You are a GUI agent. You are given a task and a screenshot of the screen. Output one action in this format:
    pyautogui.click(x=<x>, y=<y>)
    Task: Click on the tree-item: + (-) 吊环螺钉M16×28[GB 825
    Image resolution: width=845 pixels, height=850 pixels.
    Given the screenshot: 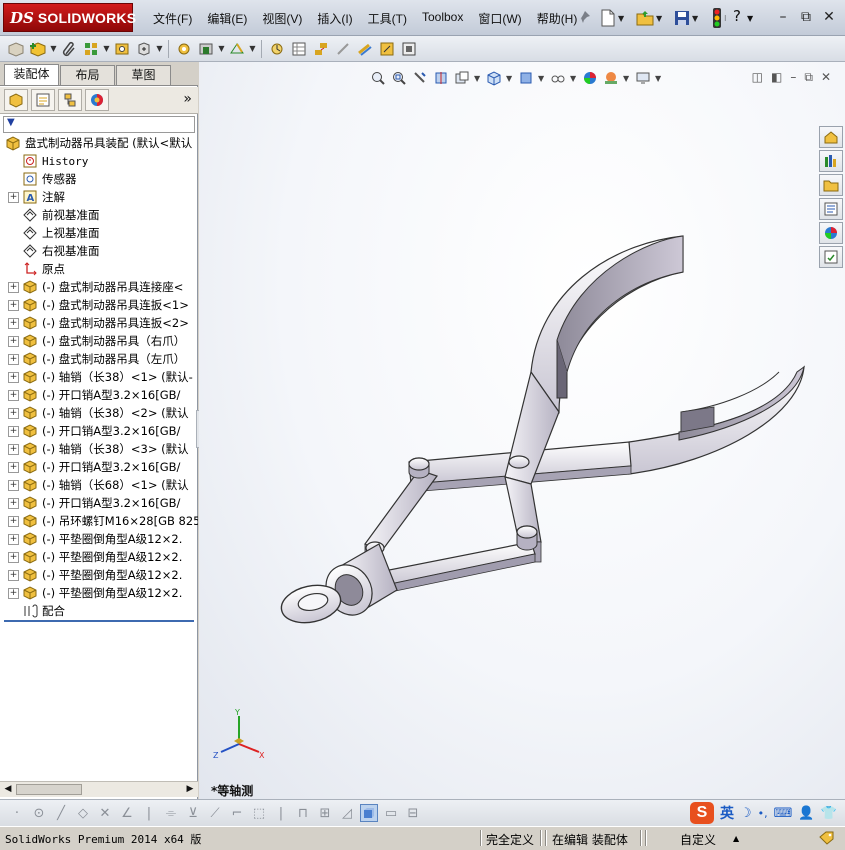 What is the action you would take?
    pyautogui.click(x=103, y=521)
    